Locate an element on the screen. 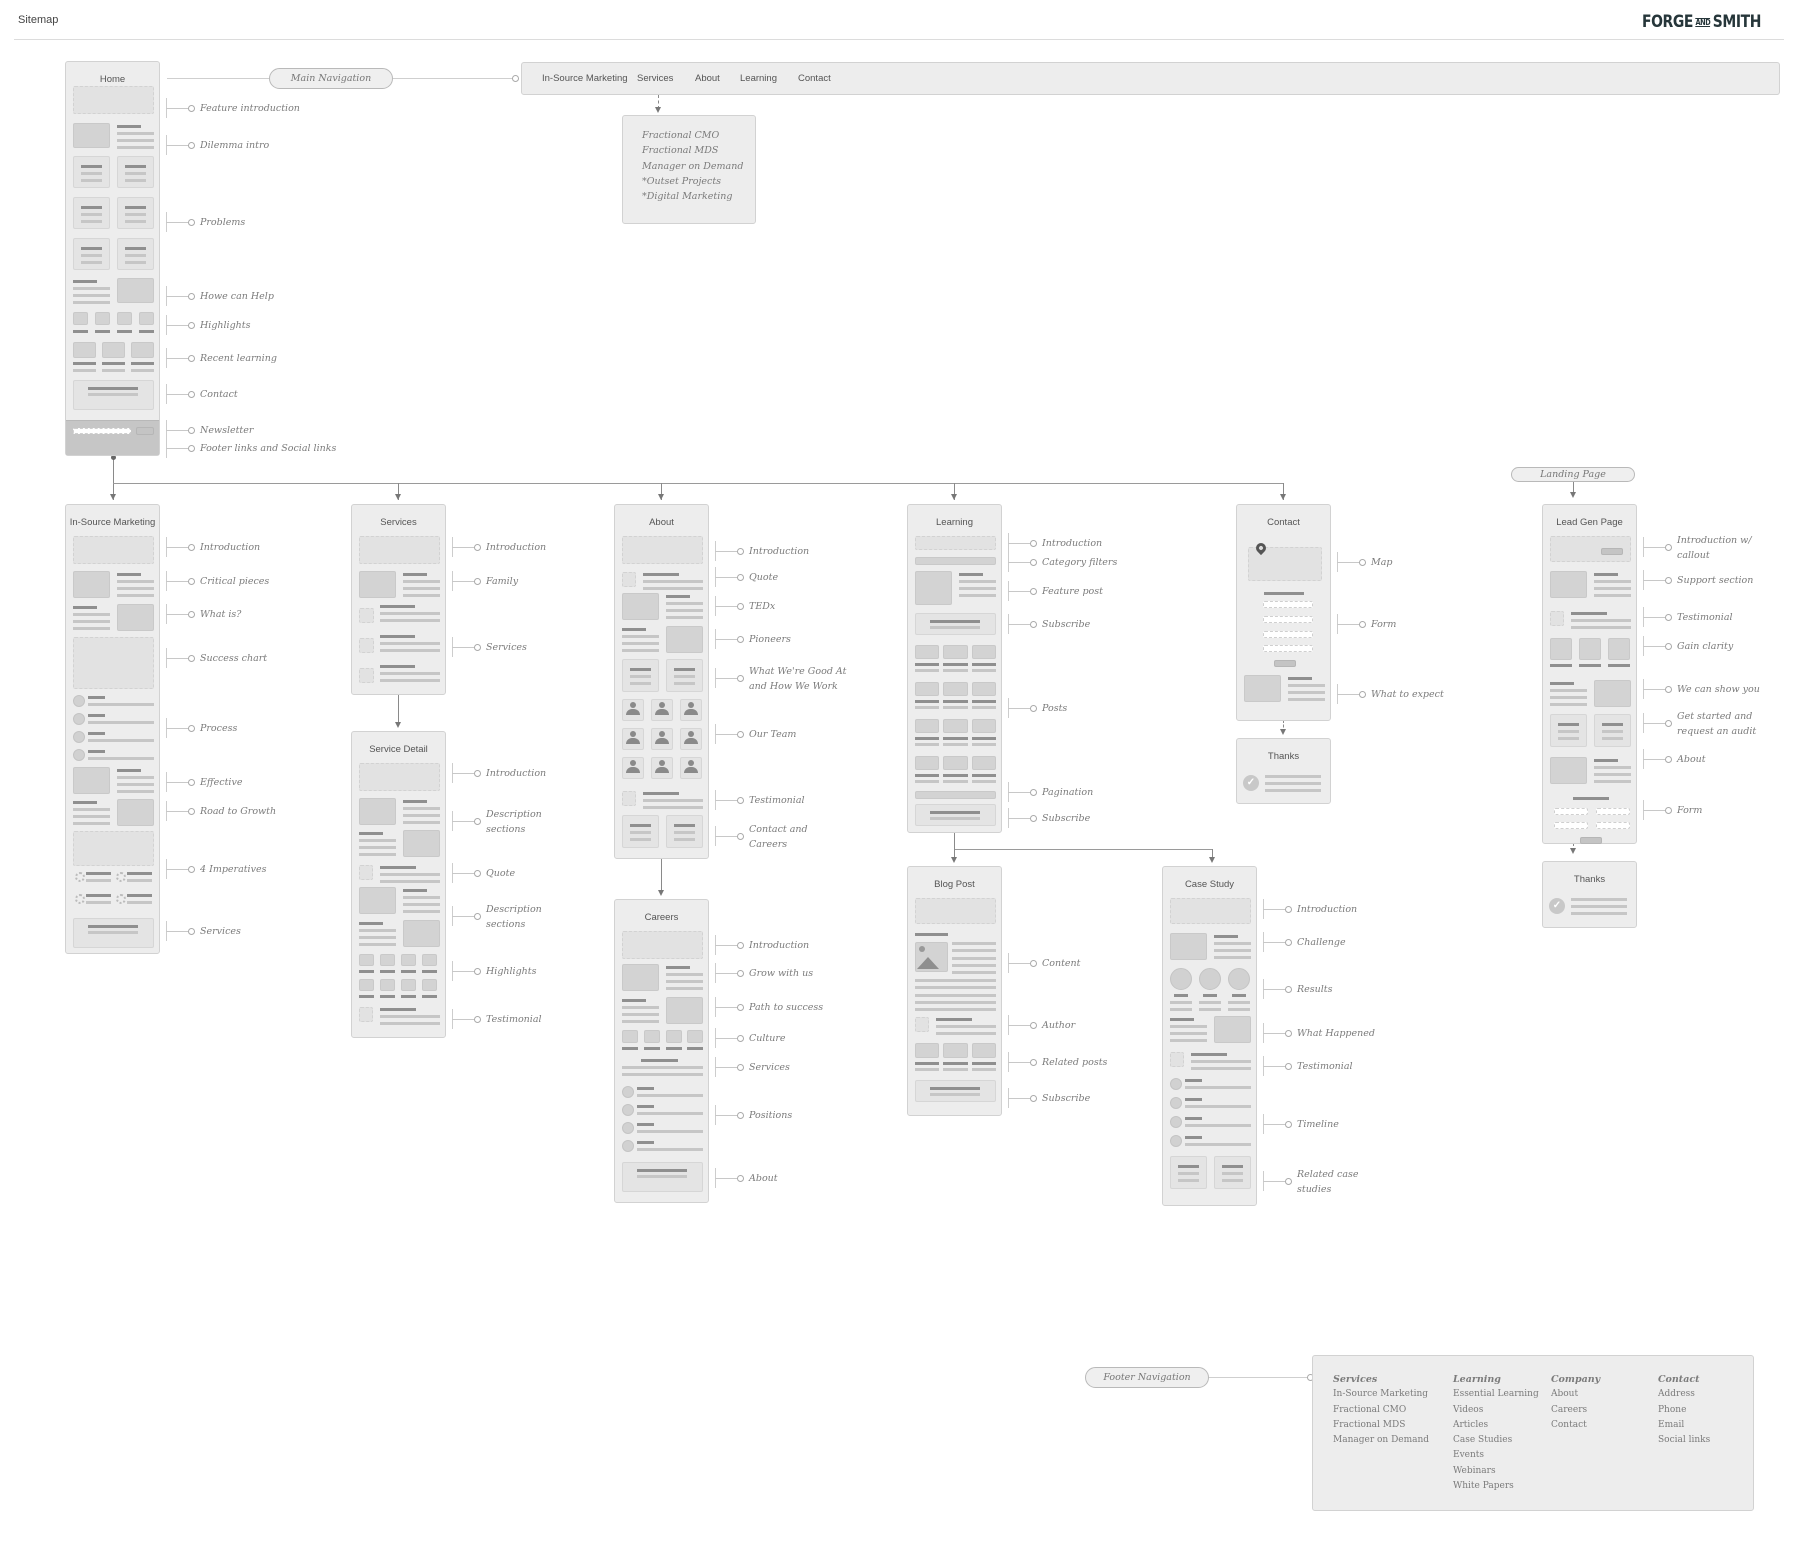 This screenshot has width=1800, height=1547. page-lead-thanks: Thanks ✓ is located at coordinates (1589, 894).